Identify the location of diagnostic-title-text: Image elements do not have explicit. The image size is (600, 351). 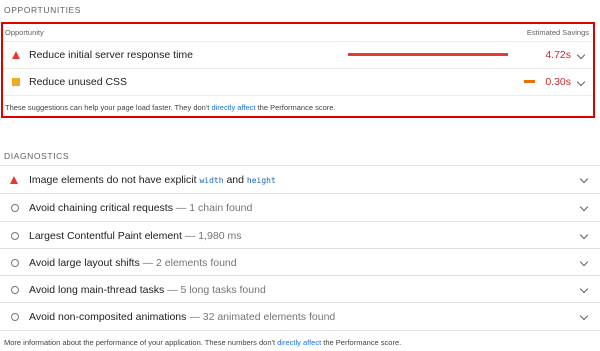
(114, 180).